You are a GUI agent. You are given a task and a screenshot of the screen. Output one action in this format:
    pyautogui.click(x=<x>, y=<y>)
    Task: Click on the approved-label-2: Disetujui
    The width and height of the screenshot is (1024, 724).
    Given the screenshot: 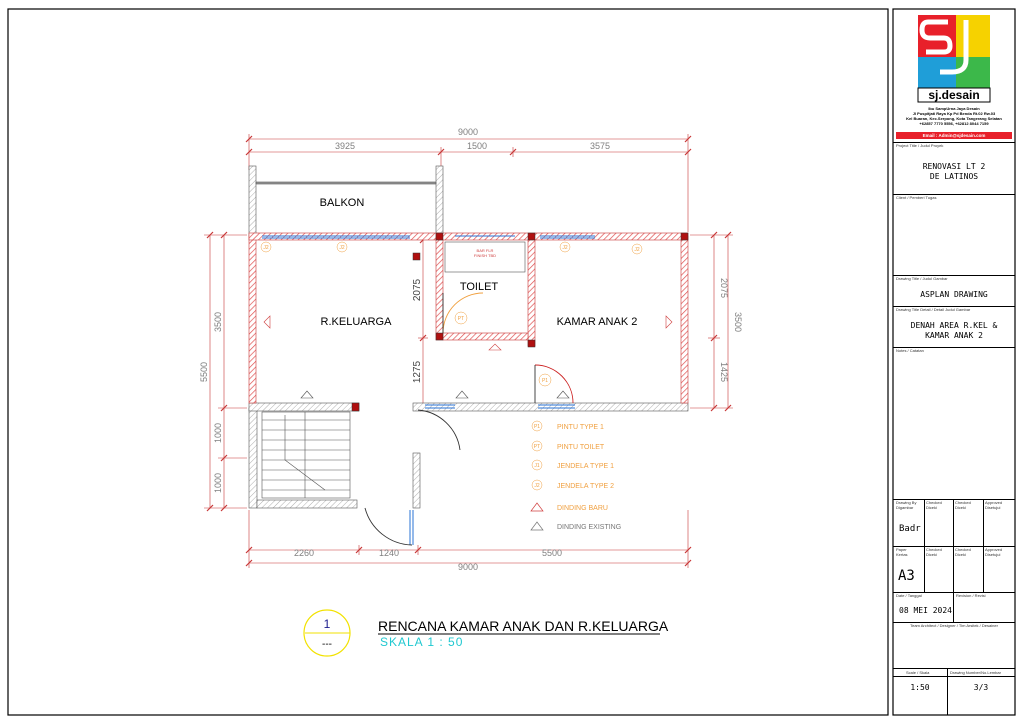 What is the action you would take?
    pyautogui.click(x=993, y=507)
    